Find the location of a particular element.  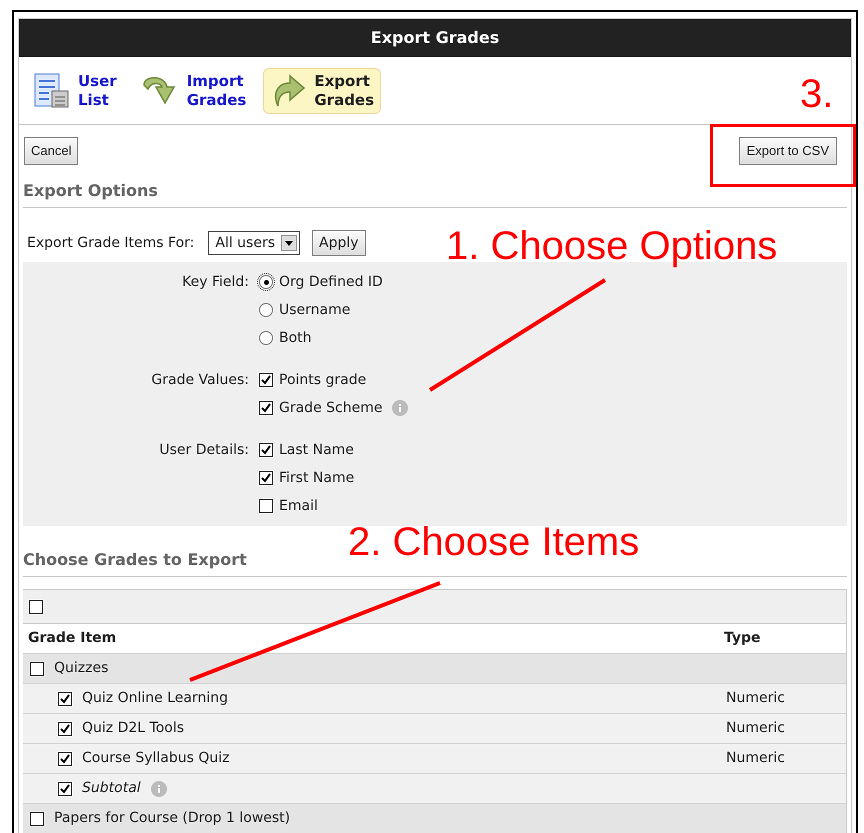

option-label: Grade Values: is located at coordinates (200, 380).